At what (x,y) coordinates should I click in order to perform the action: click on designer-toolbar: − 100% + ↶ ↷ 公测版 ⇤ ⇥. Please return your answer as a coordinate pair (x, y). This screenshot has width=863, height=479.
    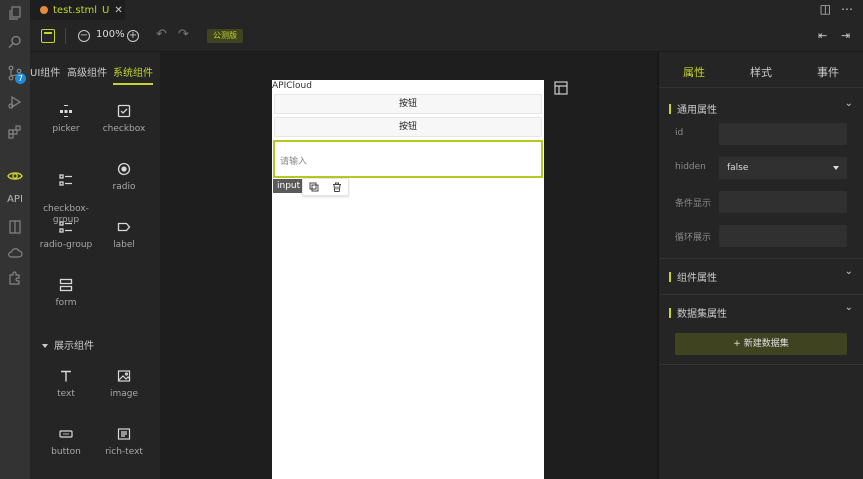
    Looking at the image, I should click on (446, 36).